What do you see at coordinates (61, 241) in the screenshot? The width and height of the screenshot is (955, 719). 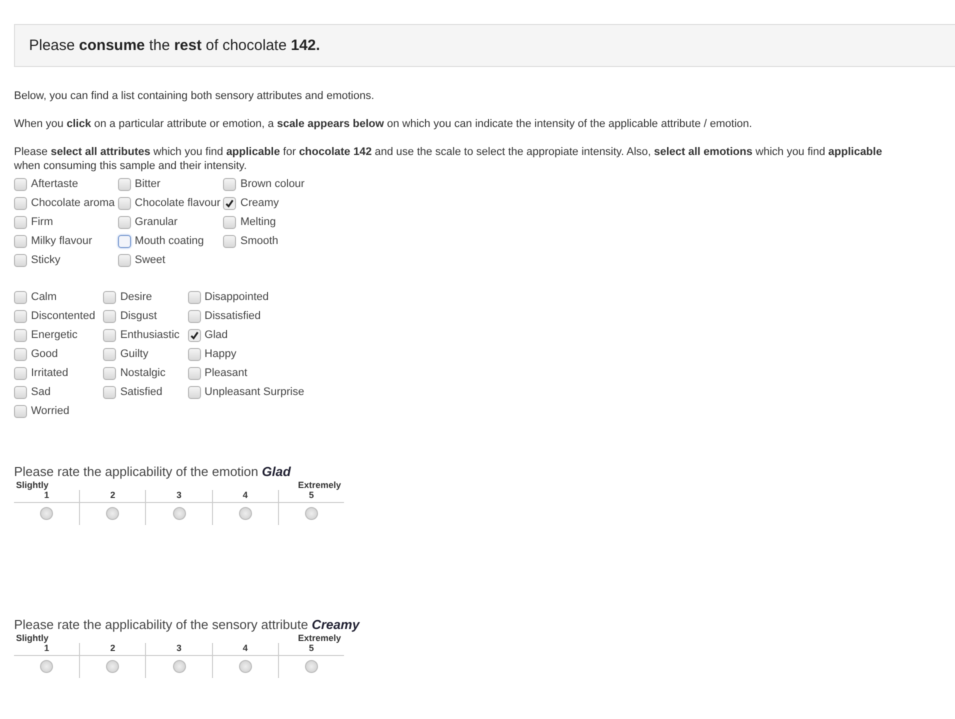 I see `attribute-label: Milky flavour` at bounding box center [61, 241].